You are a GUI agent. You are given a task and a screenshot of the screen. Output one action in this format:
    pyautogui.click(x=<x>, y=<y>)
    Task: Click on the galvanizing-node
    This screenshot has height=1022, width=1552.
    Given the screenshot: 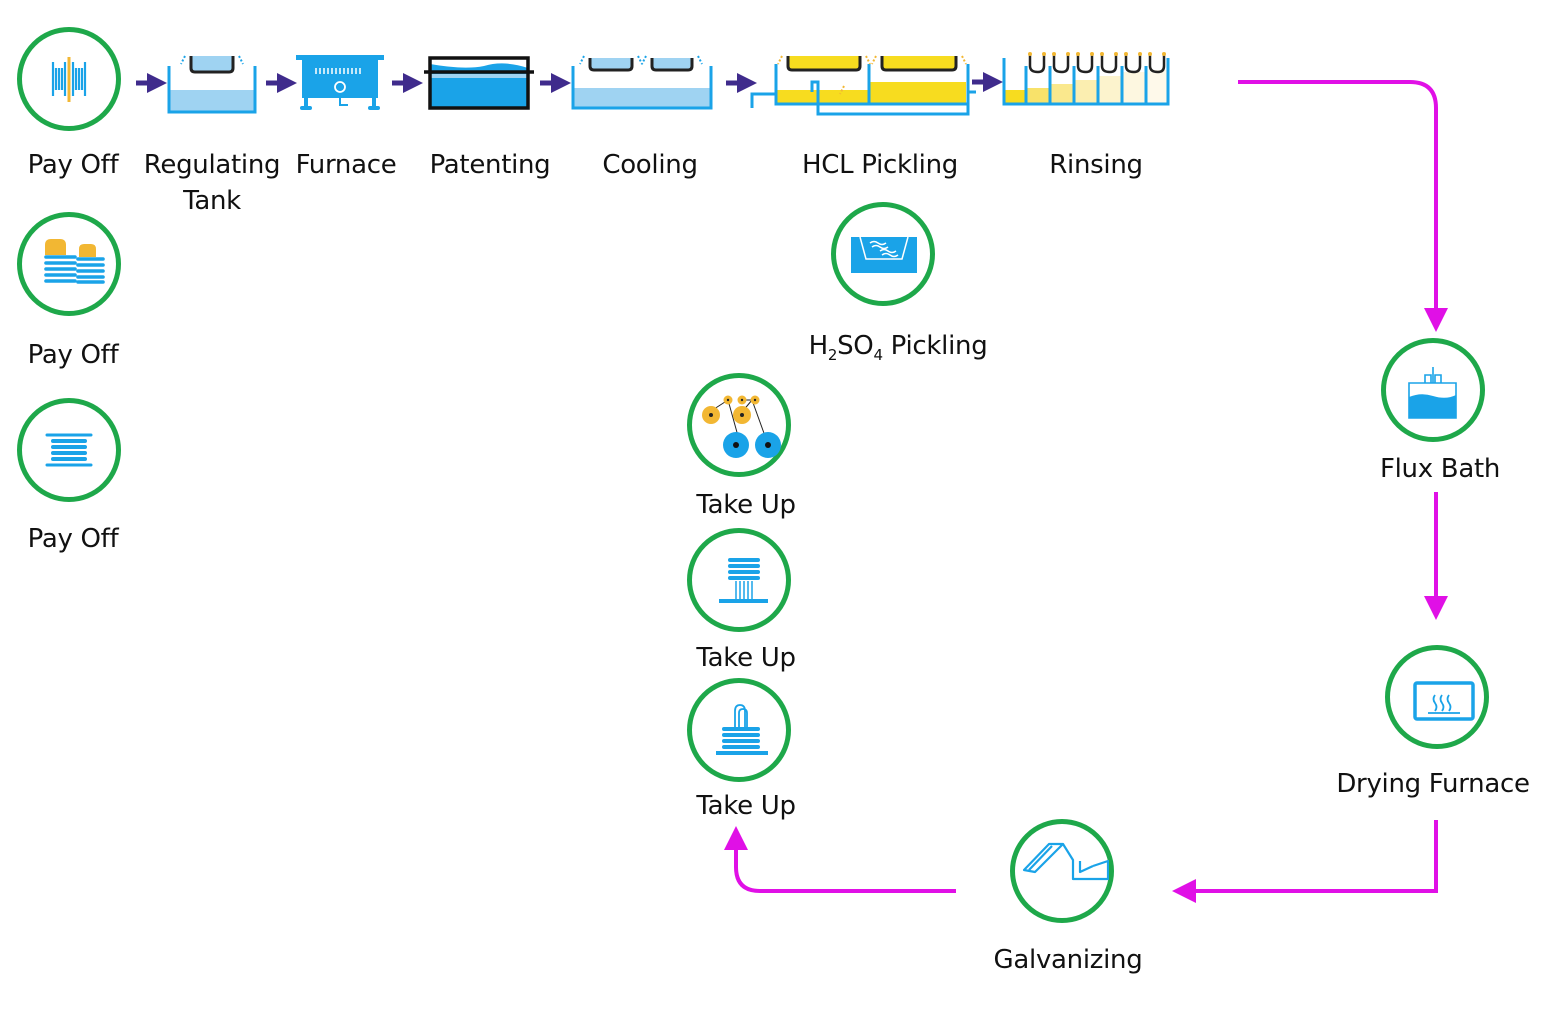 What is the action you would take?
    pyautogui.click(x=1062, y=871)
    